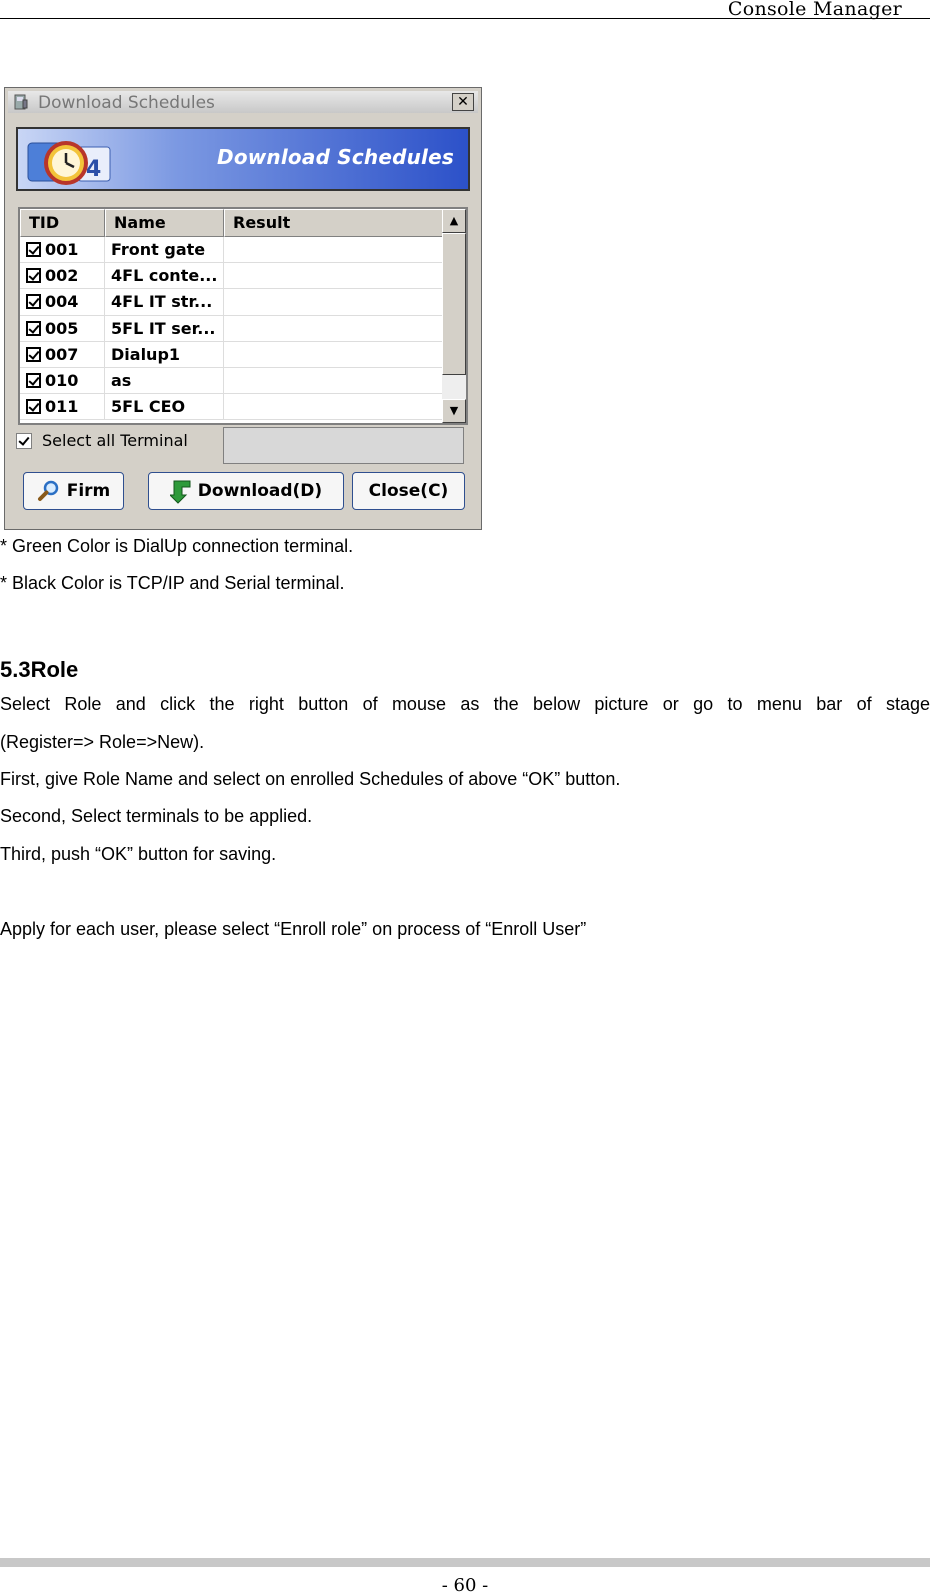  I want to click on calendar-clock-icon: 4, so click(69, 163).